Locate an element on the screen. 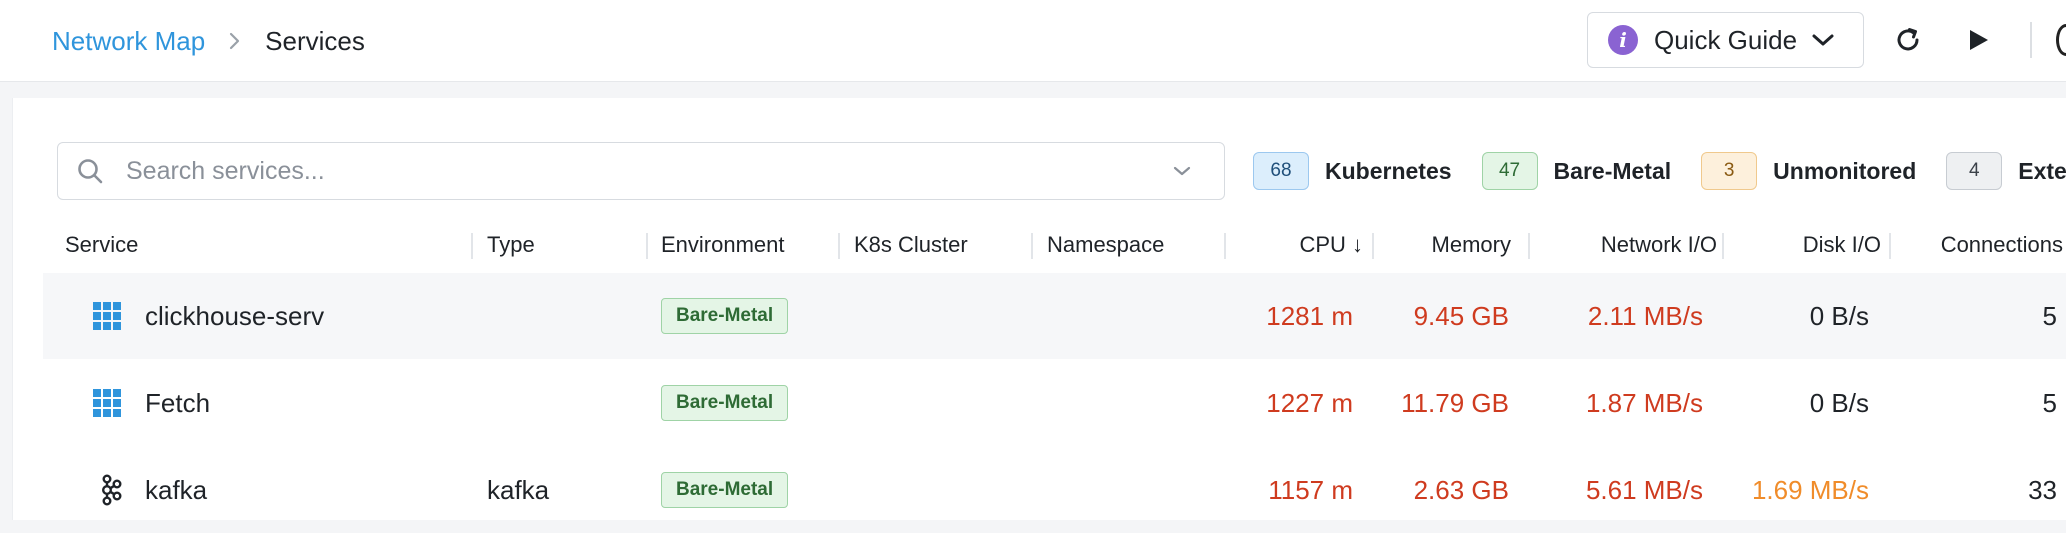 Image resolution: width=2066 pixels, height=533 pixels. cell-memory: 9.45 GB is located at coordinates (1461, 315).